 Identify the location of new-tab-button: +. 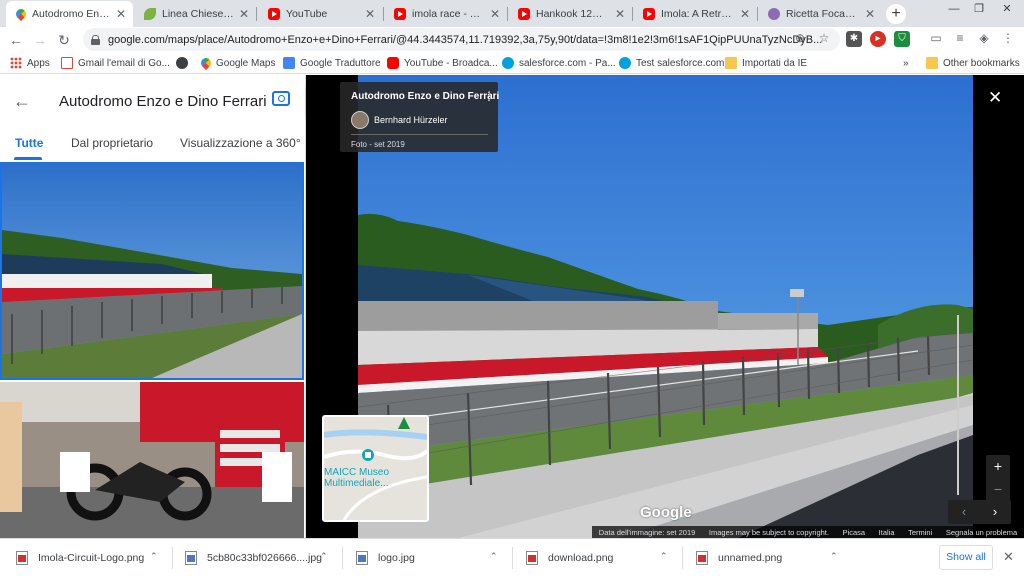
(896, 14).